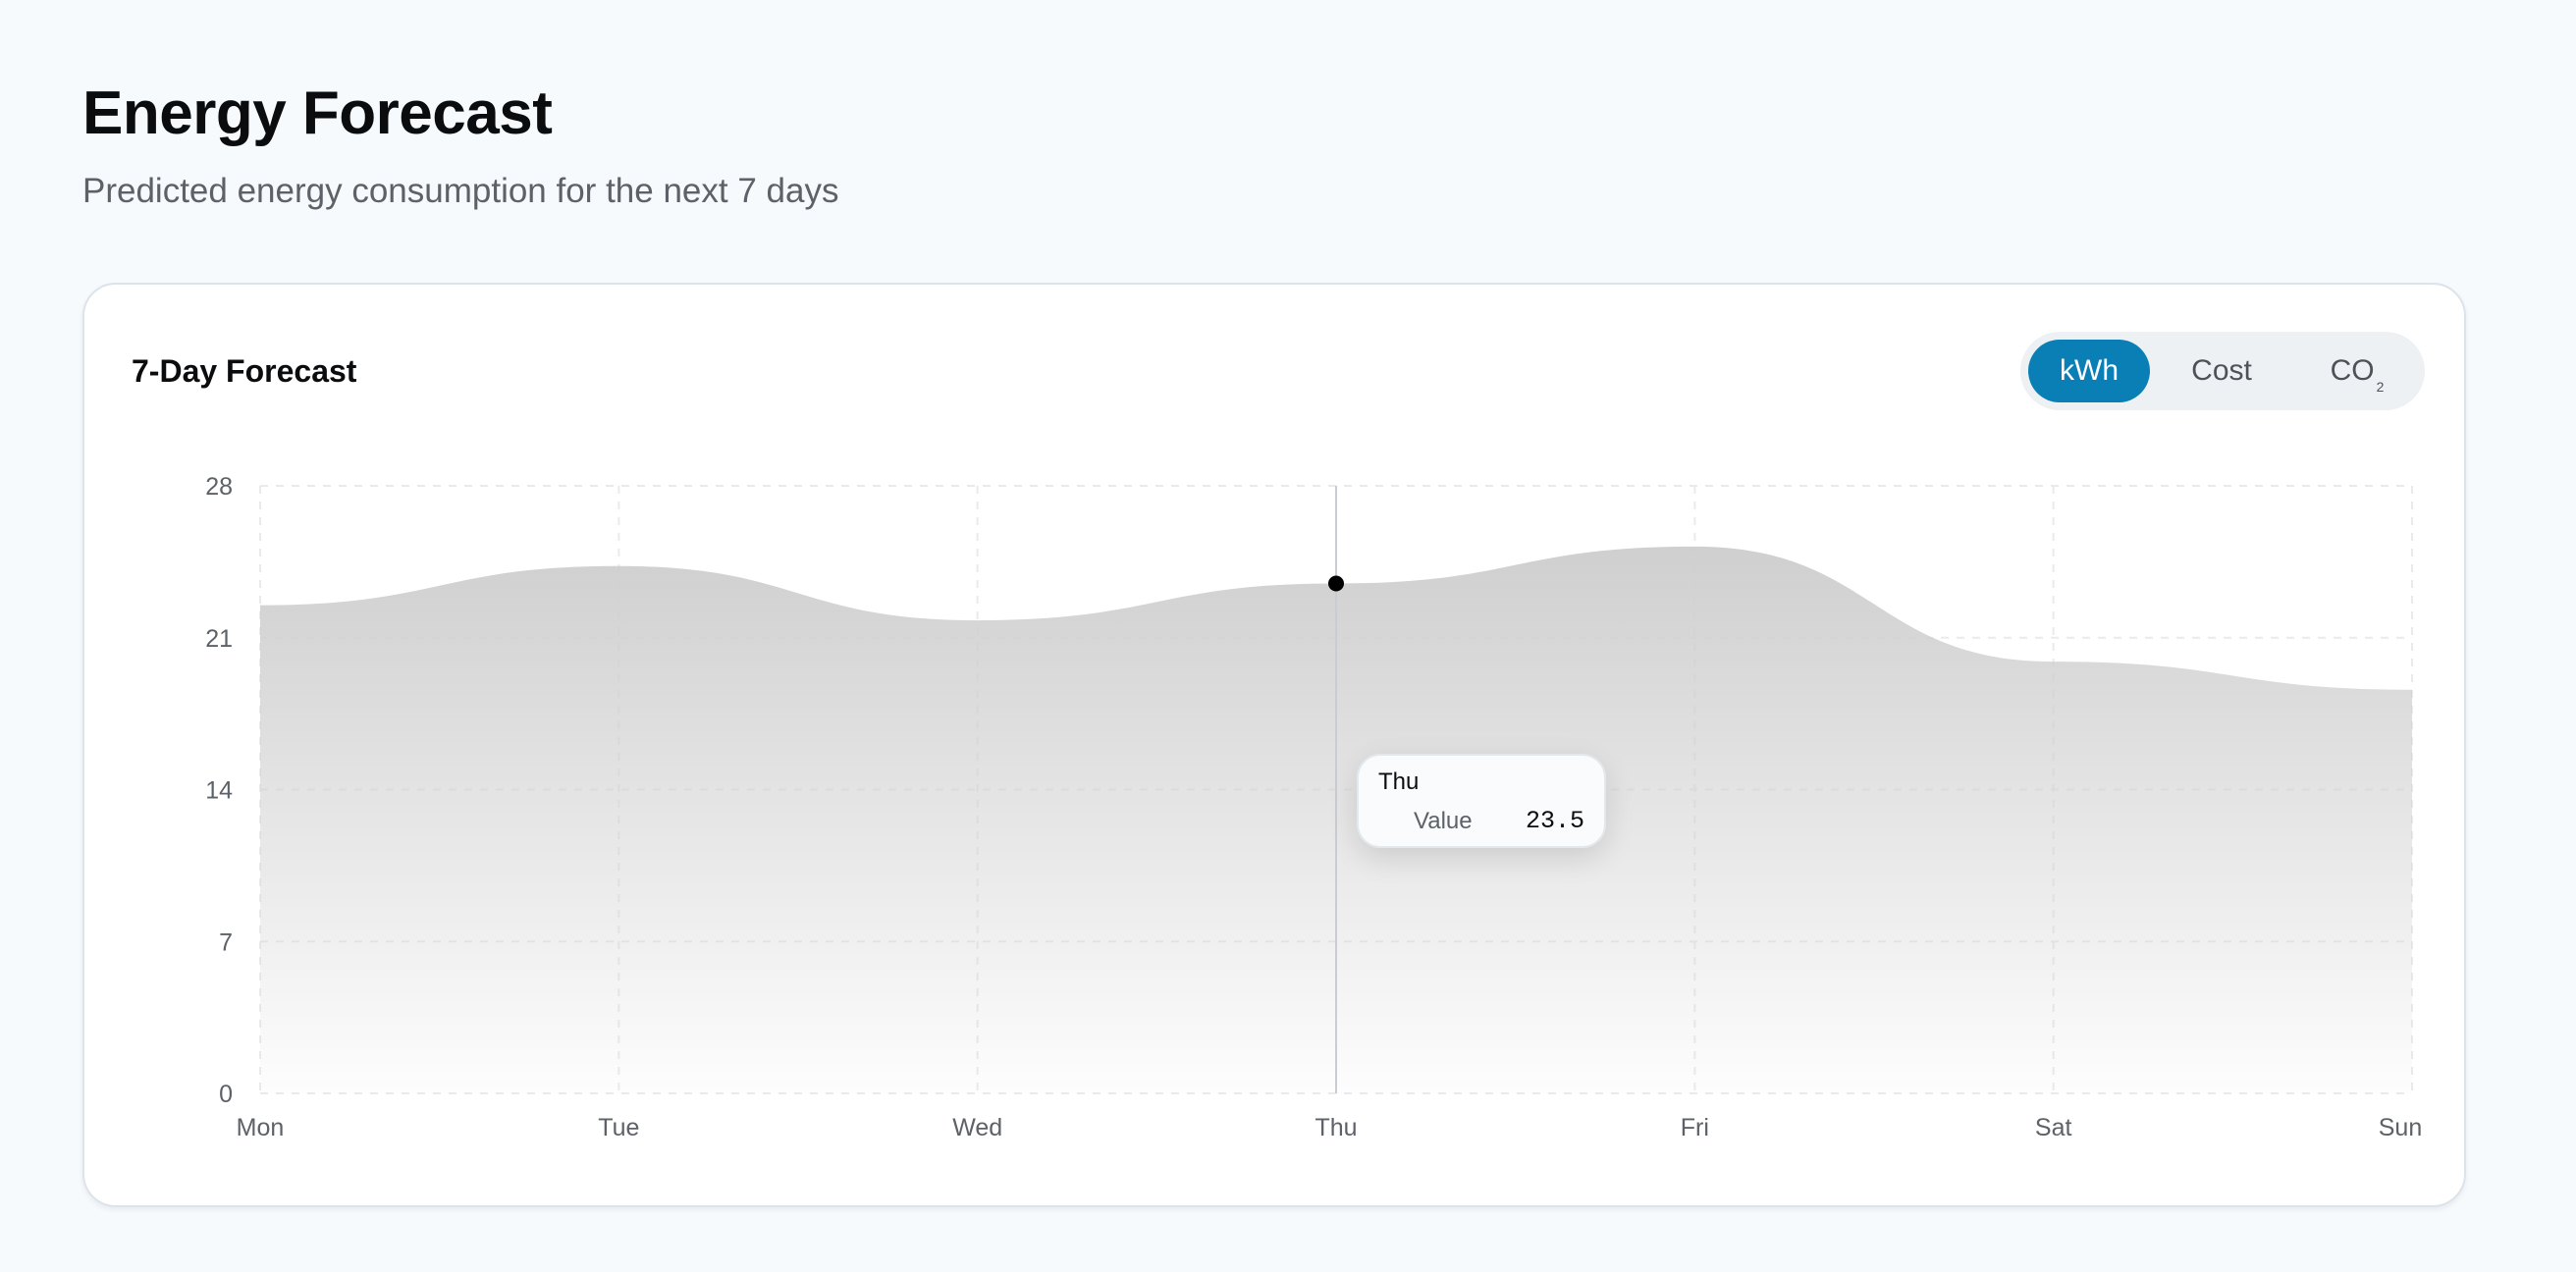 Image resolution: width=2576 pixels, height=1272 pixels. I want to click on x-tick-label: Fri, so click(1695, 1127).